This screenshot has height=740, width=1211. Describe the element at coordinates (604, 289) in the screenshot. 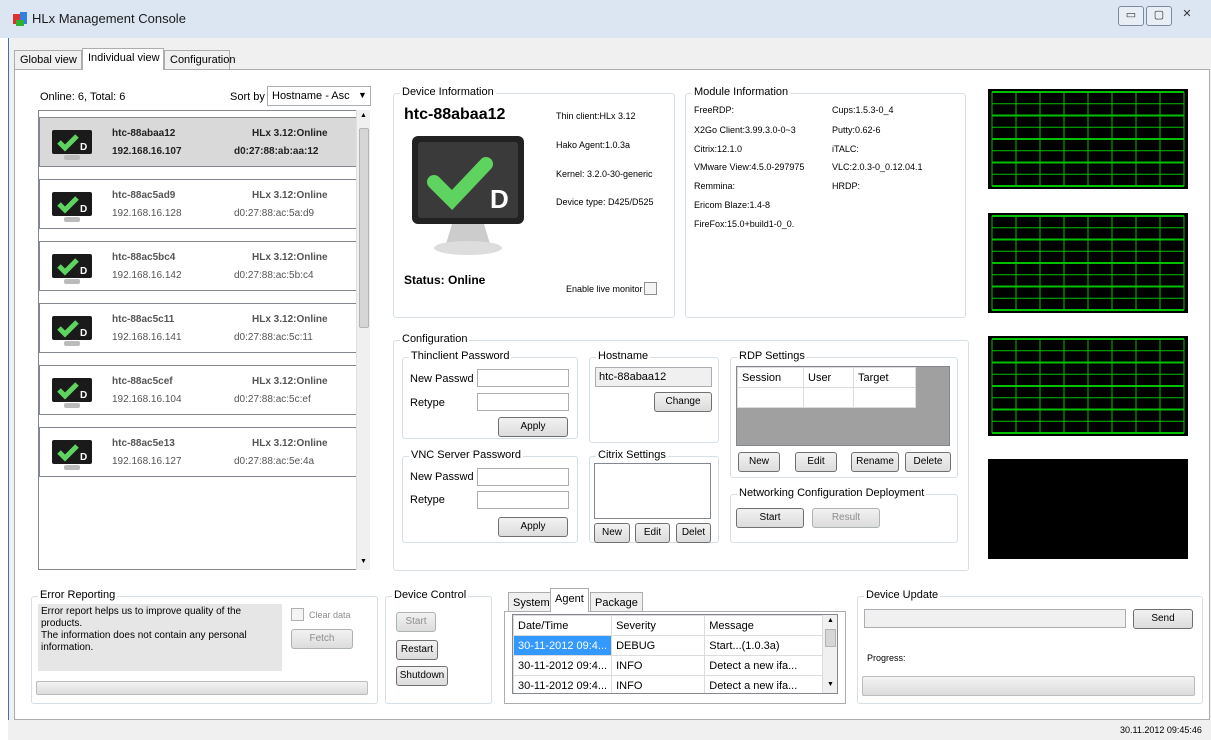

I see `live-monitor-label: Enable live monitor` at that location.